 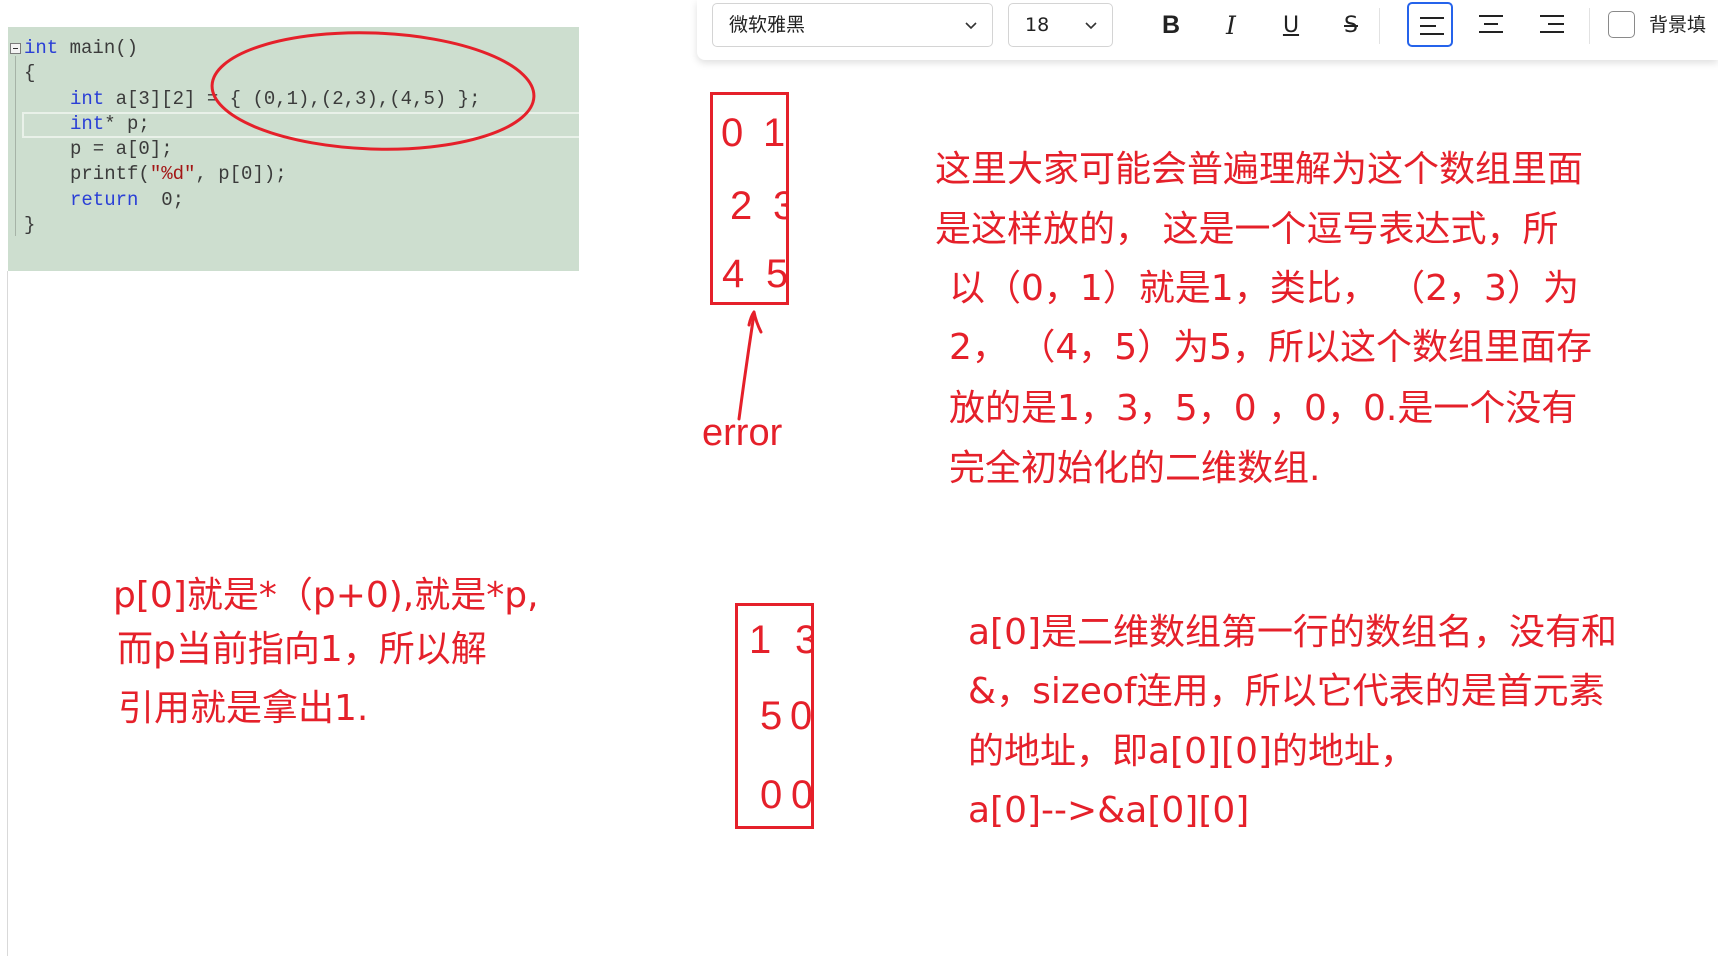 I want to click on note-line: 的地址，即a[0][0]的地址，, so click(x=1192, y=751).